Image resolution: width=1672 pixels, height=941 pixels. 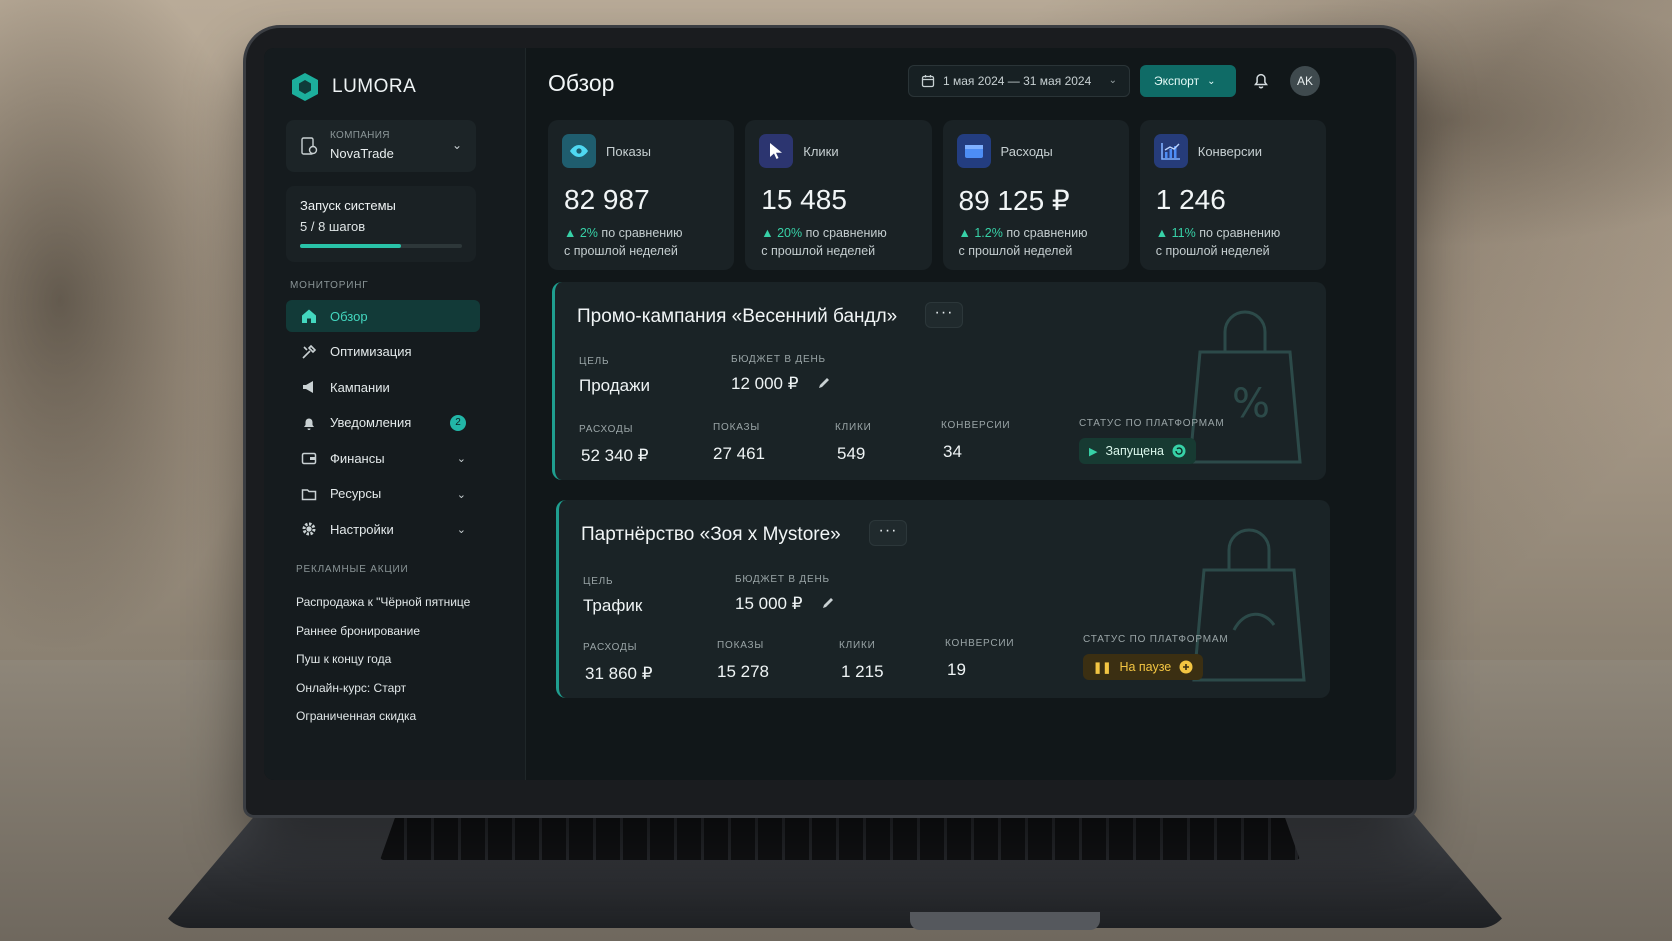 I want to click on sidebar-item-notifications: Уведомления 2, so click(x=383, y=423).